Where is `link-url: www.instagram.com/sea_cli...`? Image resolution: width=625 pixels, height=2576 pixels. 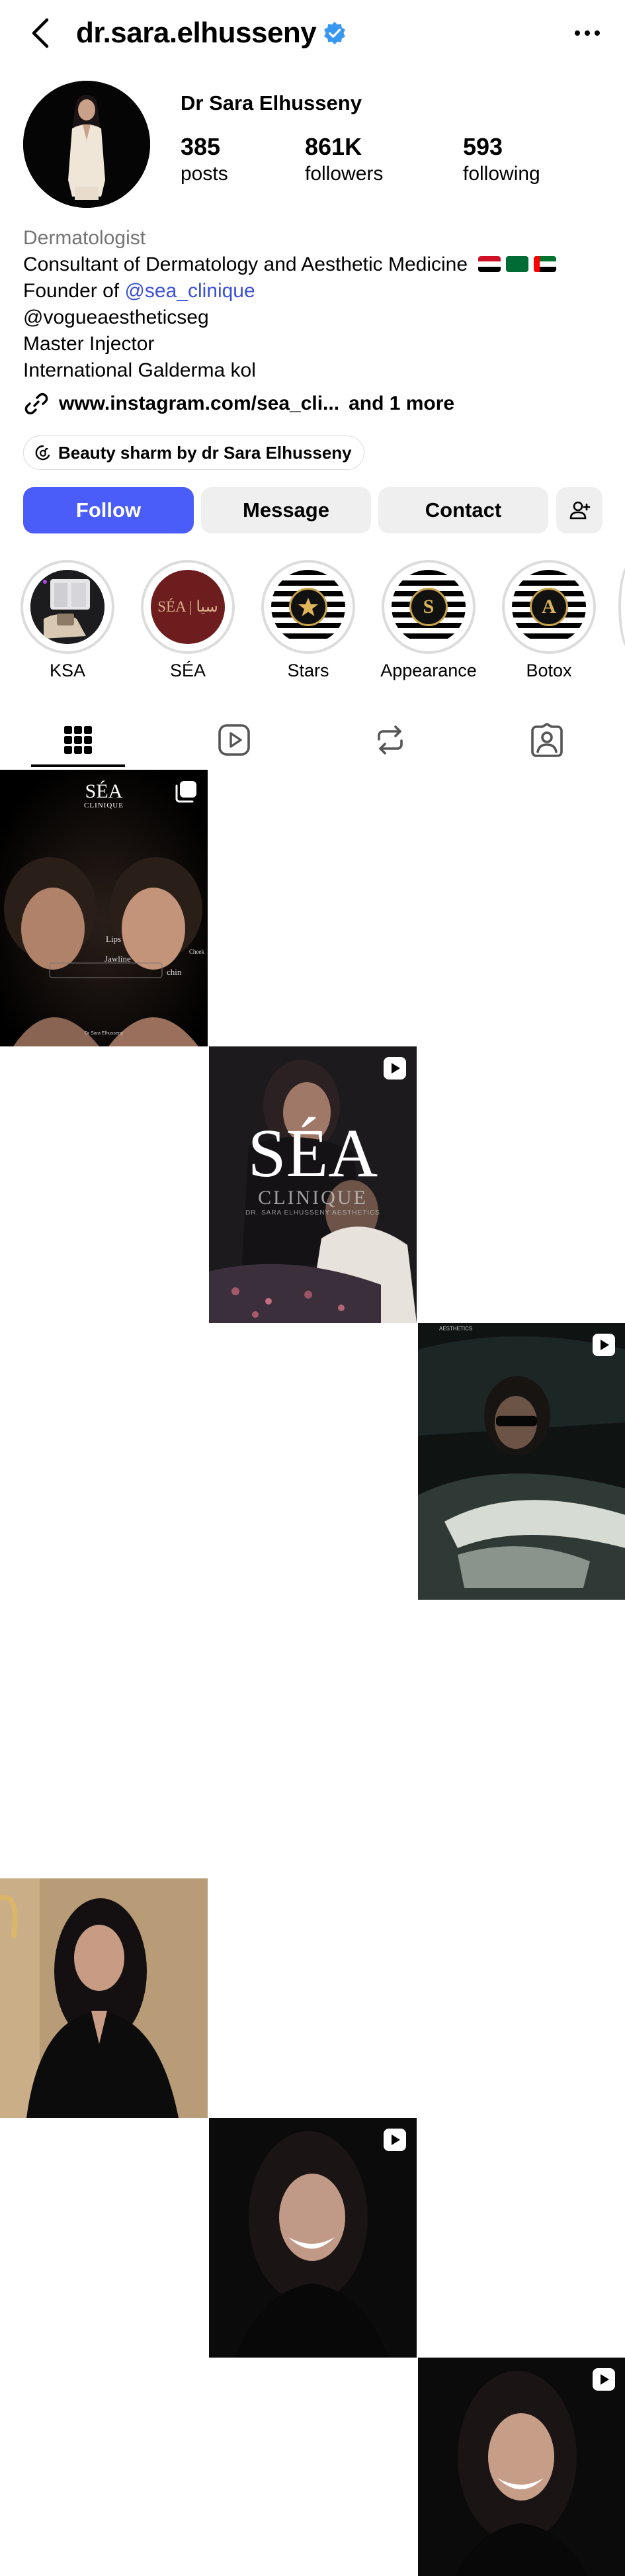
link-url: www.instagram.com/sea_cli... is located at coordinates (199, 403).